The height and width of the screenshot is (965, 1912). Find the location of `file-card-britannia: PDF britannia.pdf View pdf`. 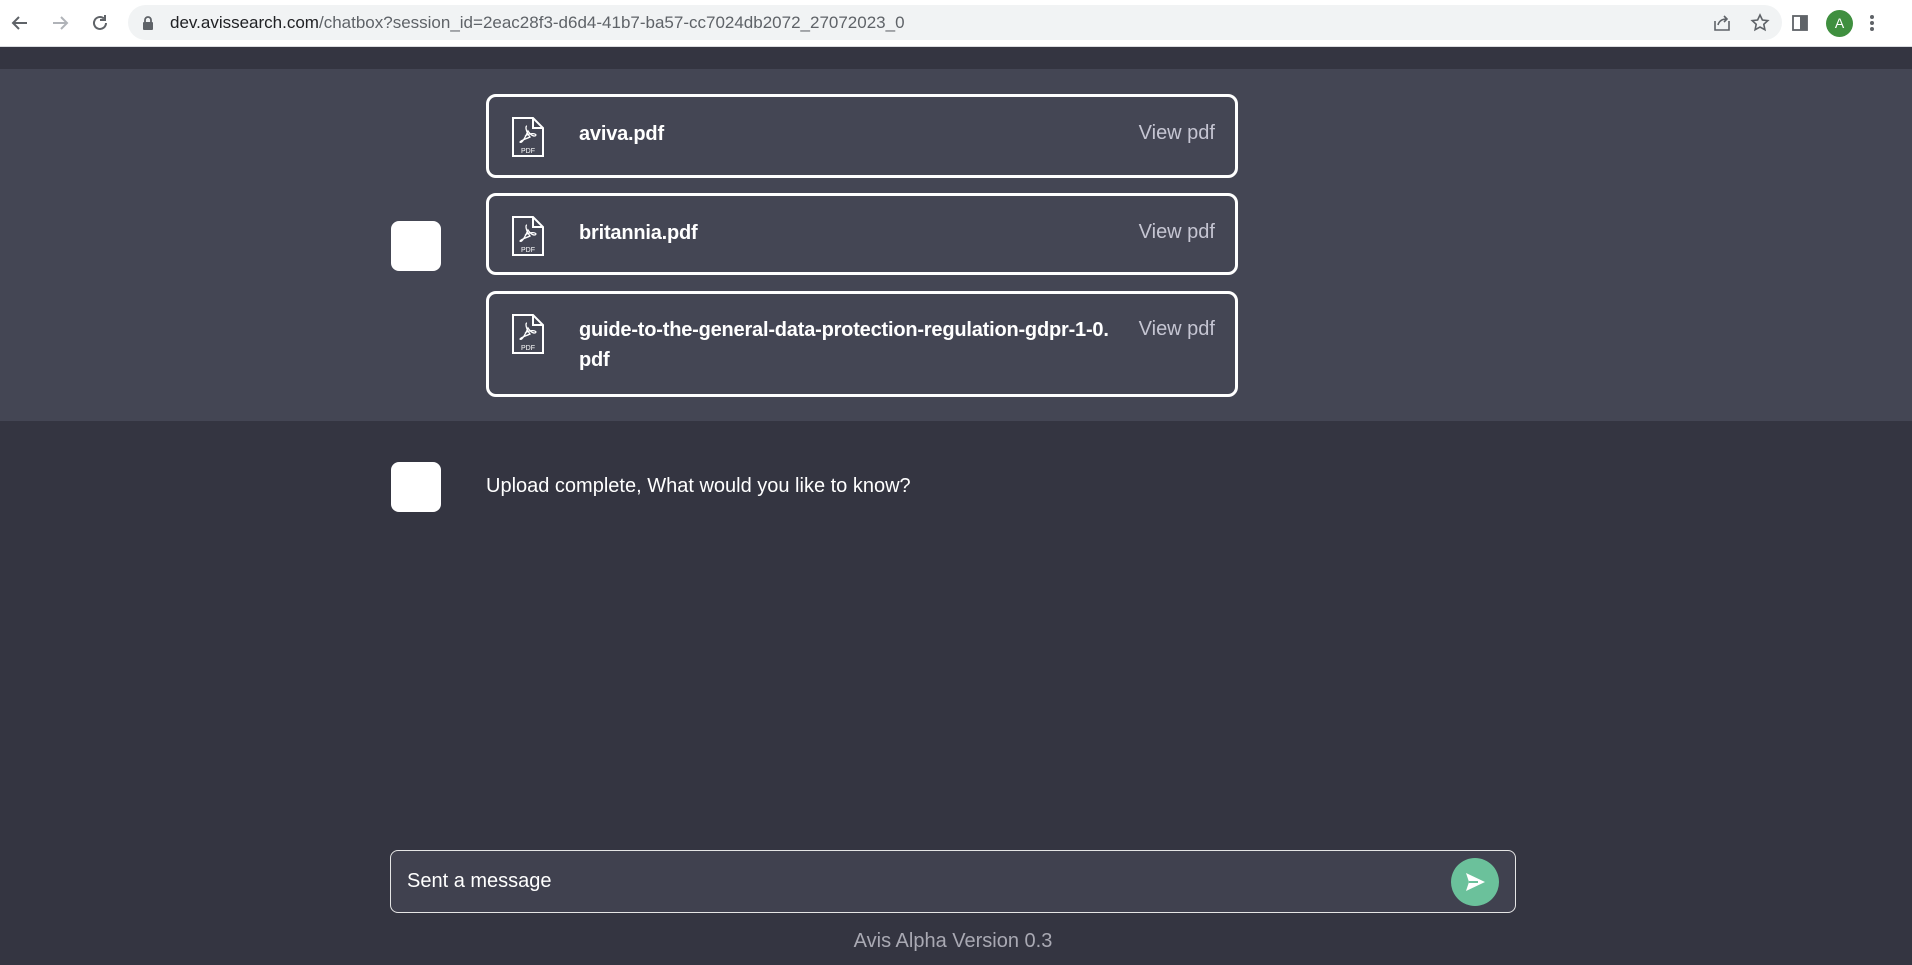

file-card-britannia: PDF britannia.pdf View pdf is located at coordinates (862, 234).